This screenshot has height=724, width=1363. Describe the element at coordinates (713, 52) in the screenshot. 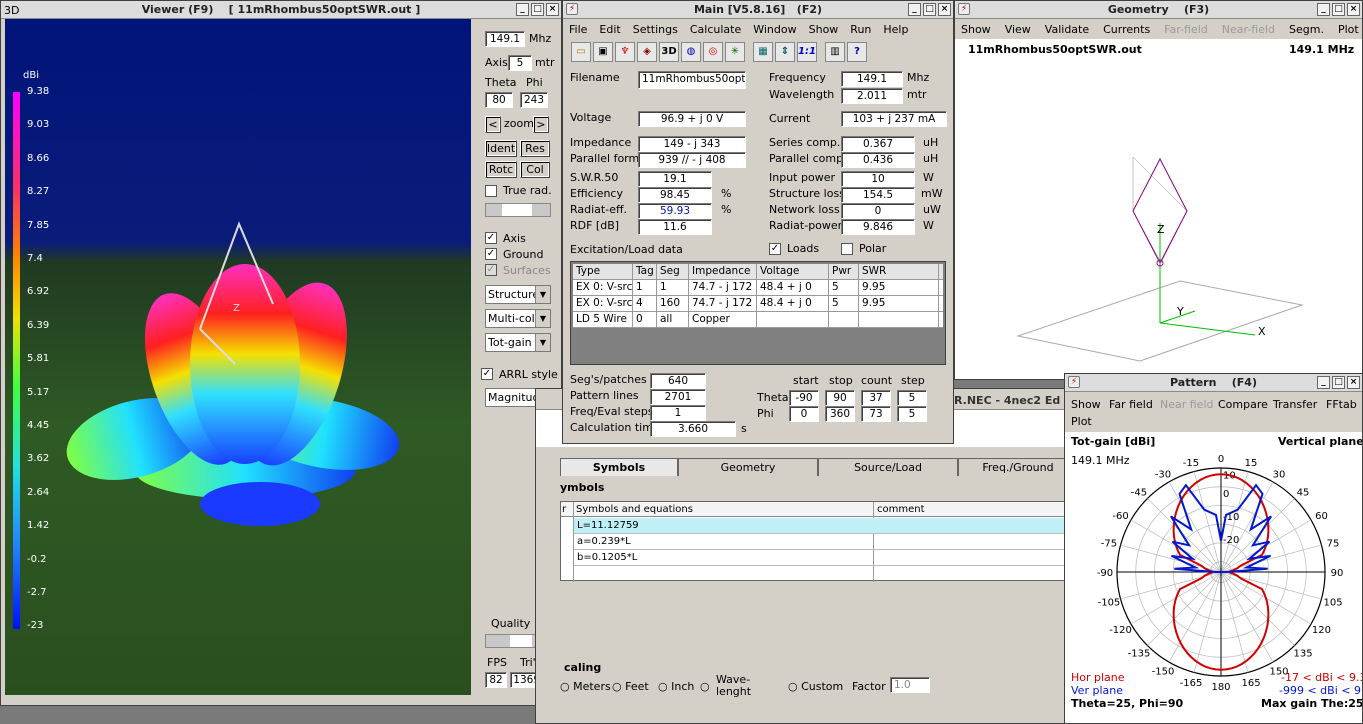

I see `target-icon: ◎` at that location.